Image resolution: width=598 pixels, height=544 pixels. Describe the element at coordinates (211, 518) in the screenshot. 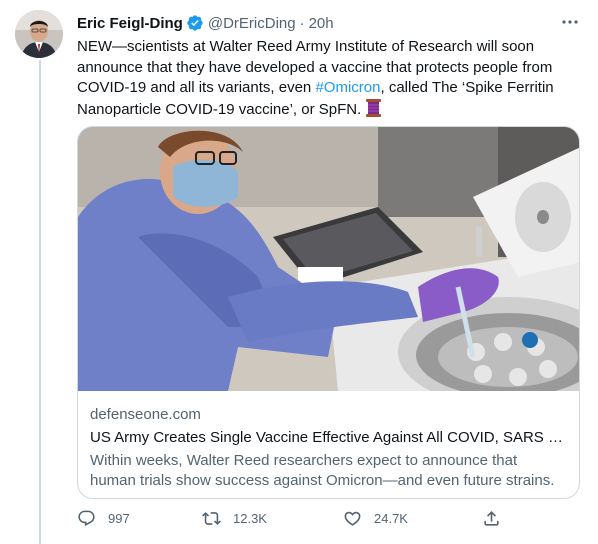

I see `retweet-icon` at that location.